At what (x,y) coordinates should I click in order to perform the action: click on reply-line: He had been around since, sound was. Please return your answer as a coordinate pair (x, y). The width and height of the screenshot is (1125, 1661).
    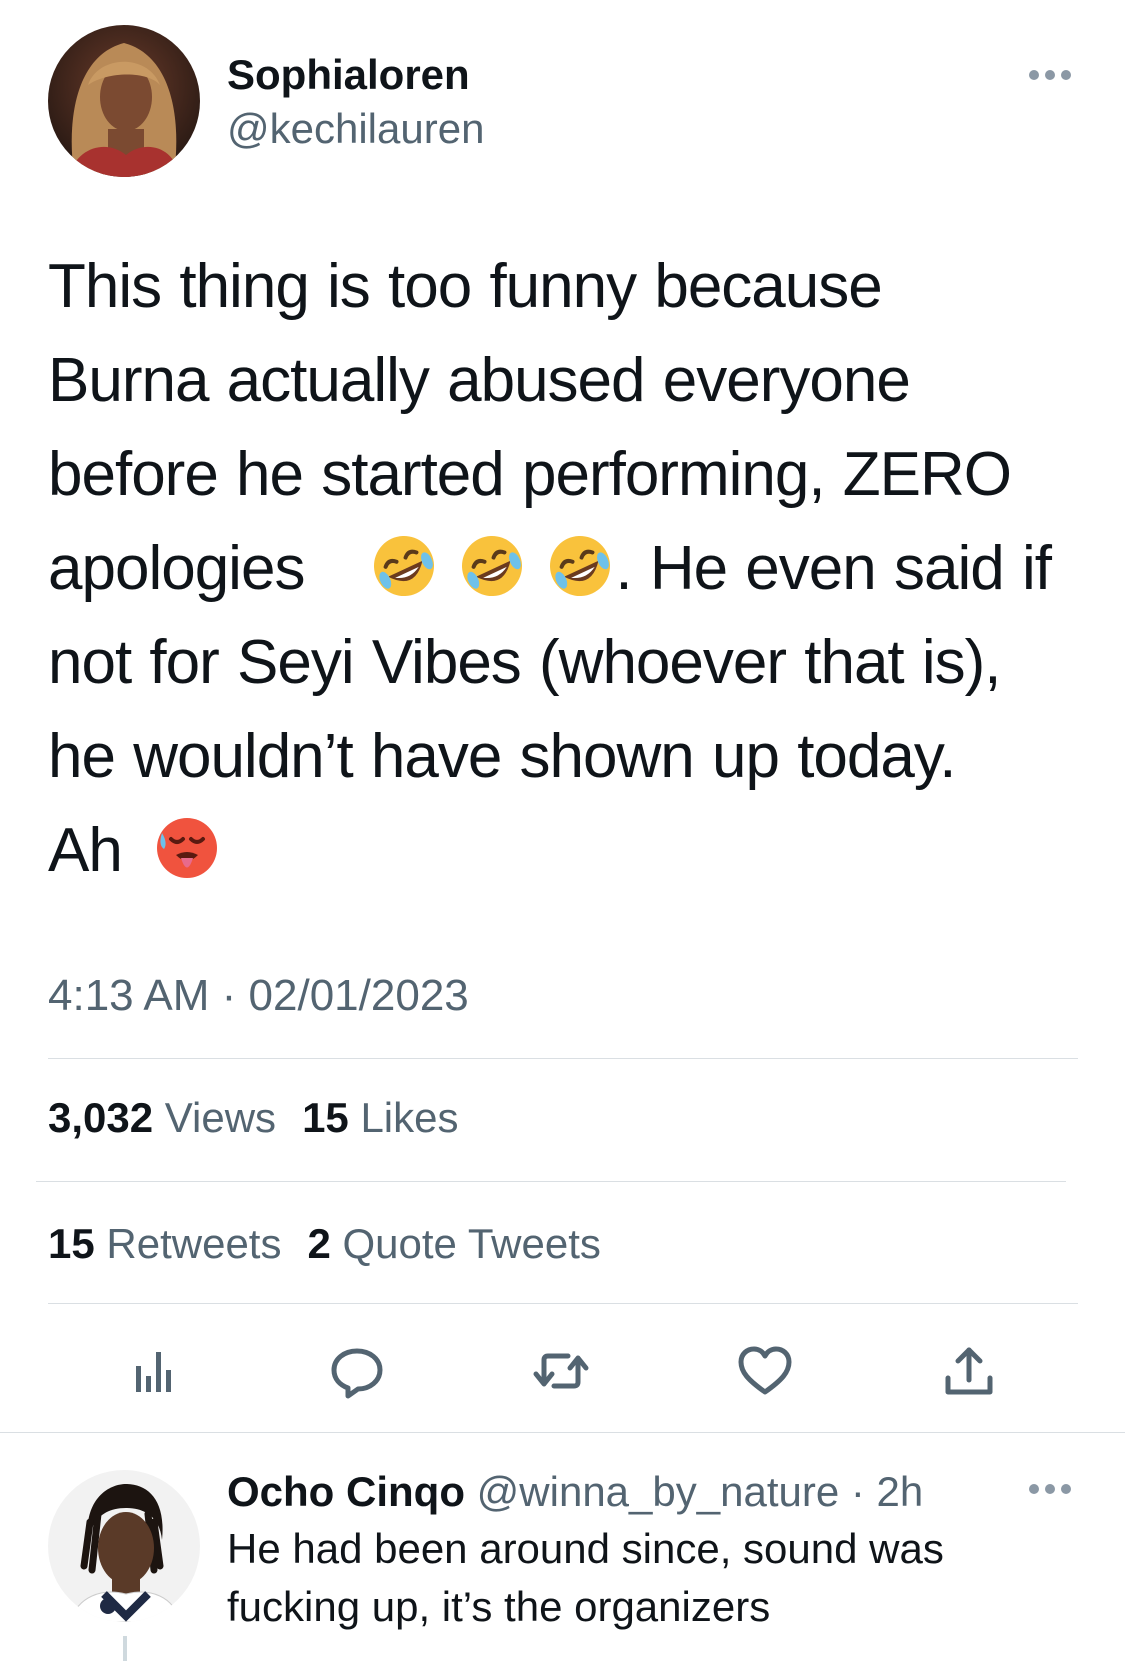
    Looking at the image, I should click on (585, 1548).